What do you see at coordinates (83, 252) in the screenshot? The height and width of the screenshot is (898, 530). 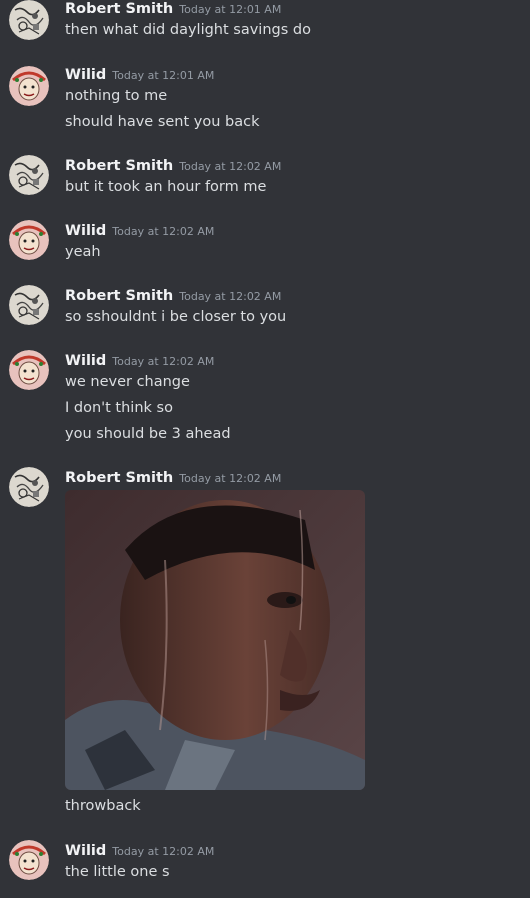 I see `message-text: yeah` at bounding box center [83, 252].